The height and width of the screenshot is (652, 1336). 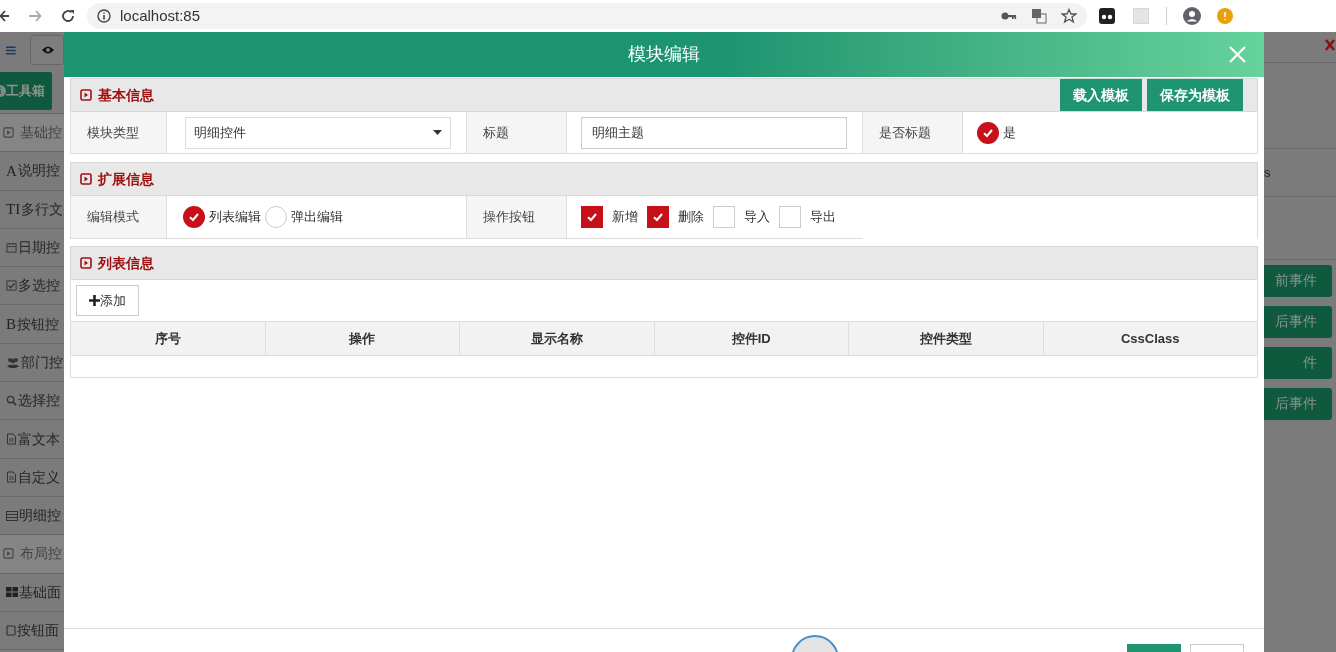 What do you see at coordinates (1195, 95) in the screenshot?
I see `template-button: 保存为模板` at bounding box center [1195, 95].